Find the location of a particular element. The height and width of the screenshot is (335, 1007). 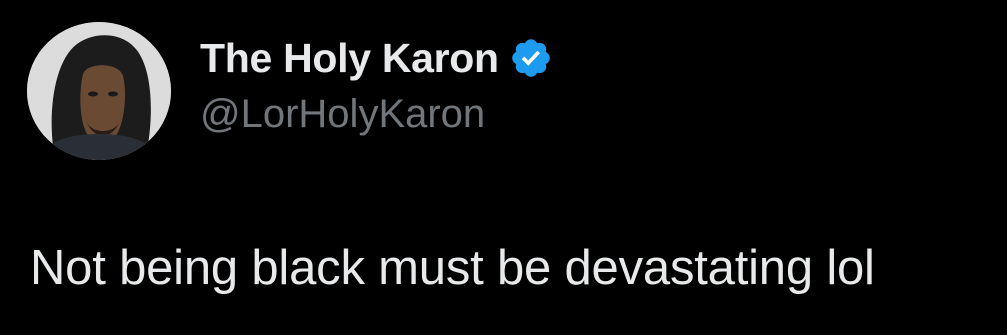

avatar-image is located at coordinates (99, 91).